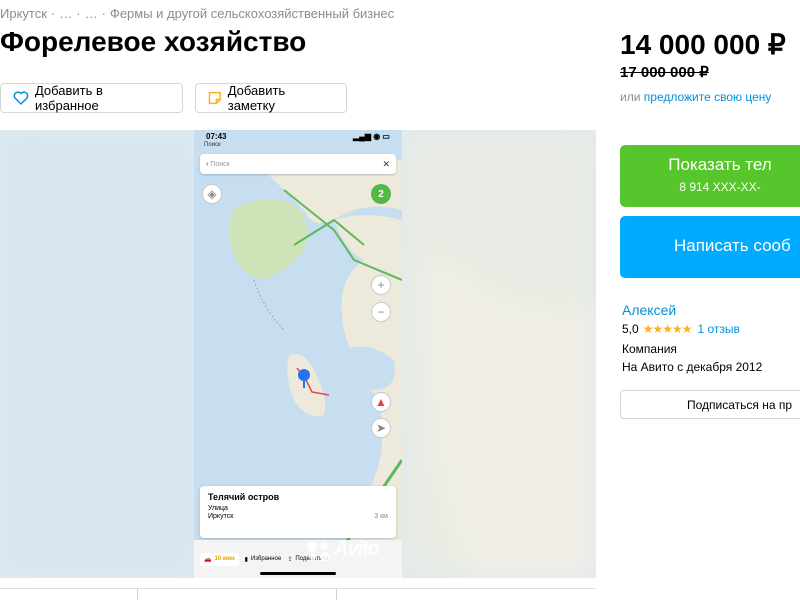  I want to click on layers-count-badge: 2, so click(381, 194).